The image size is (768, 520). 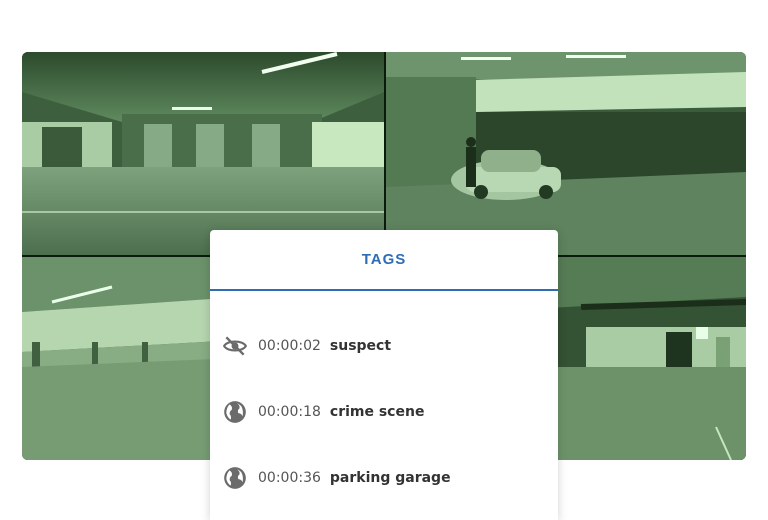 I want to click on tag-row: 00:00:36 parking garage, so click(x=336, y=478).